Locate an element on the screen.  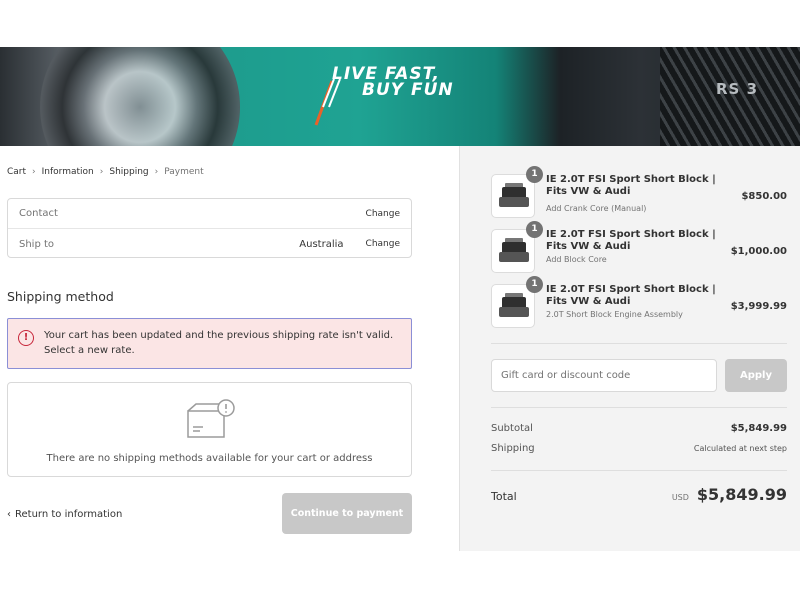
line-price: $3,999.99 is located at coordinates (758, 306).